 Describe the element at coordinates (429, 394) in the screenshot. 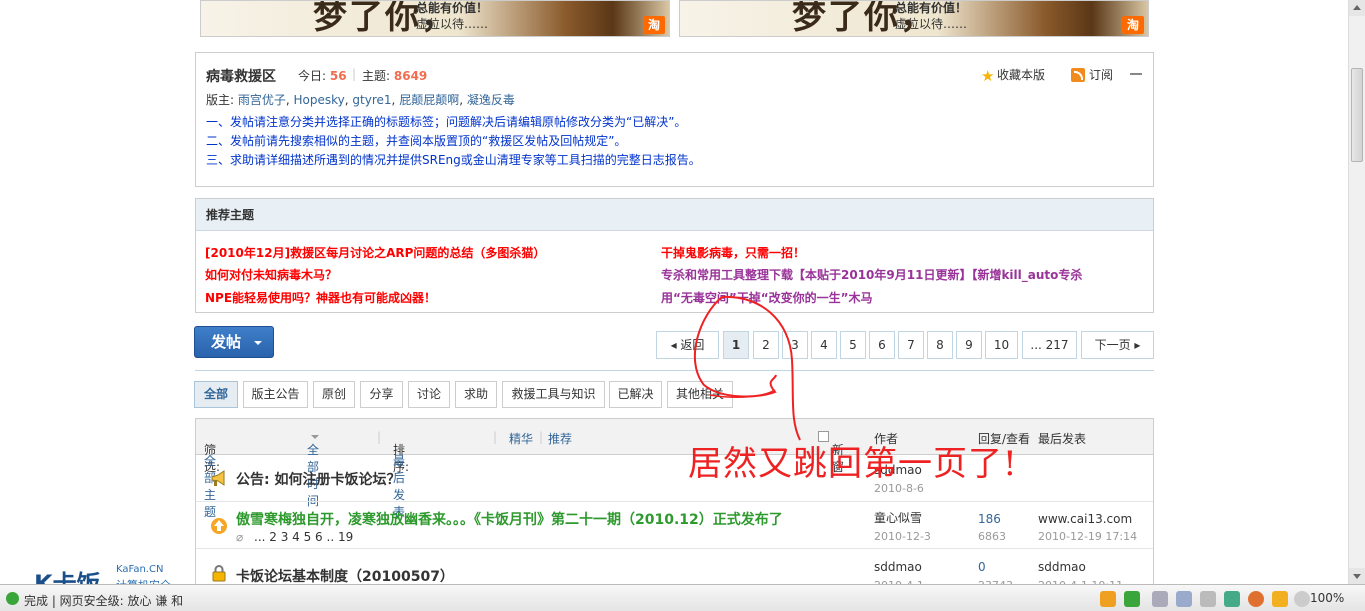

I see `type-tab: 讨论` at that location.